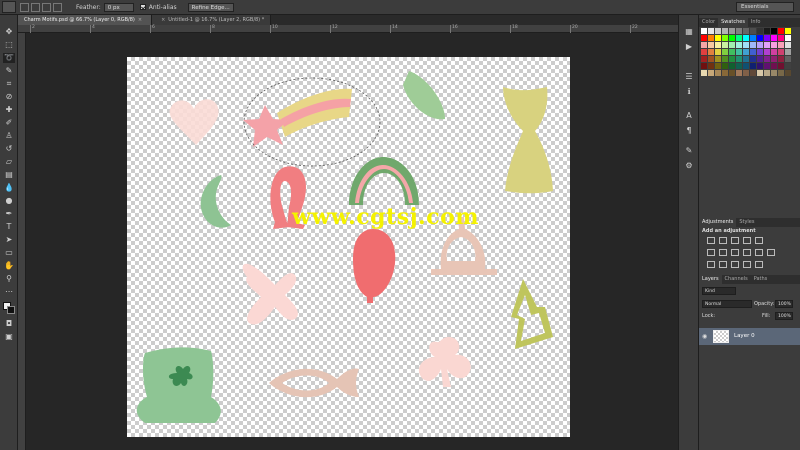 The image size is (800, 450). I want to click on exposure-adjustment-icon, so click(747, 240).